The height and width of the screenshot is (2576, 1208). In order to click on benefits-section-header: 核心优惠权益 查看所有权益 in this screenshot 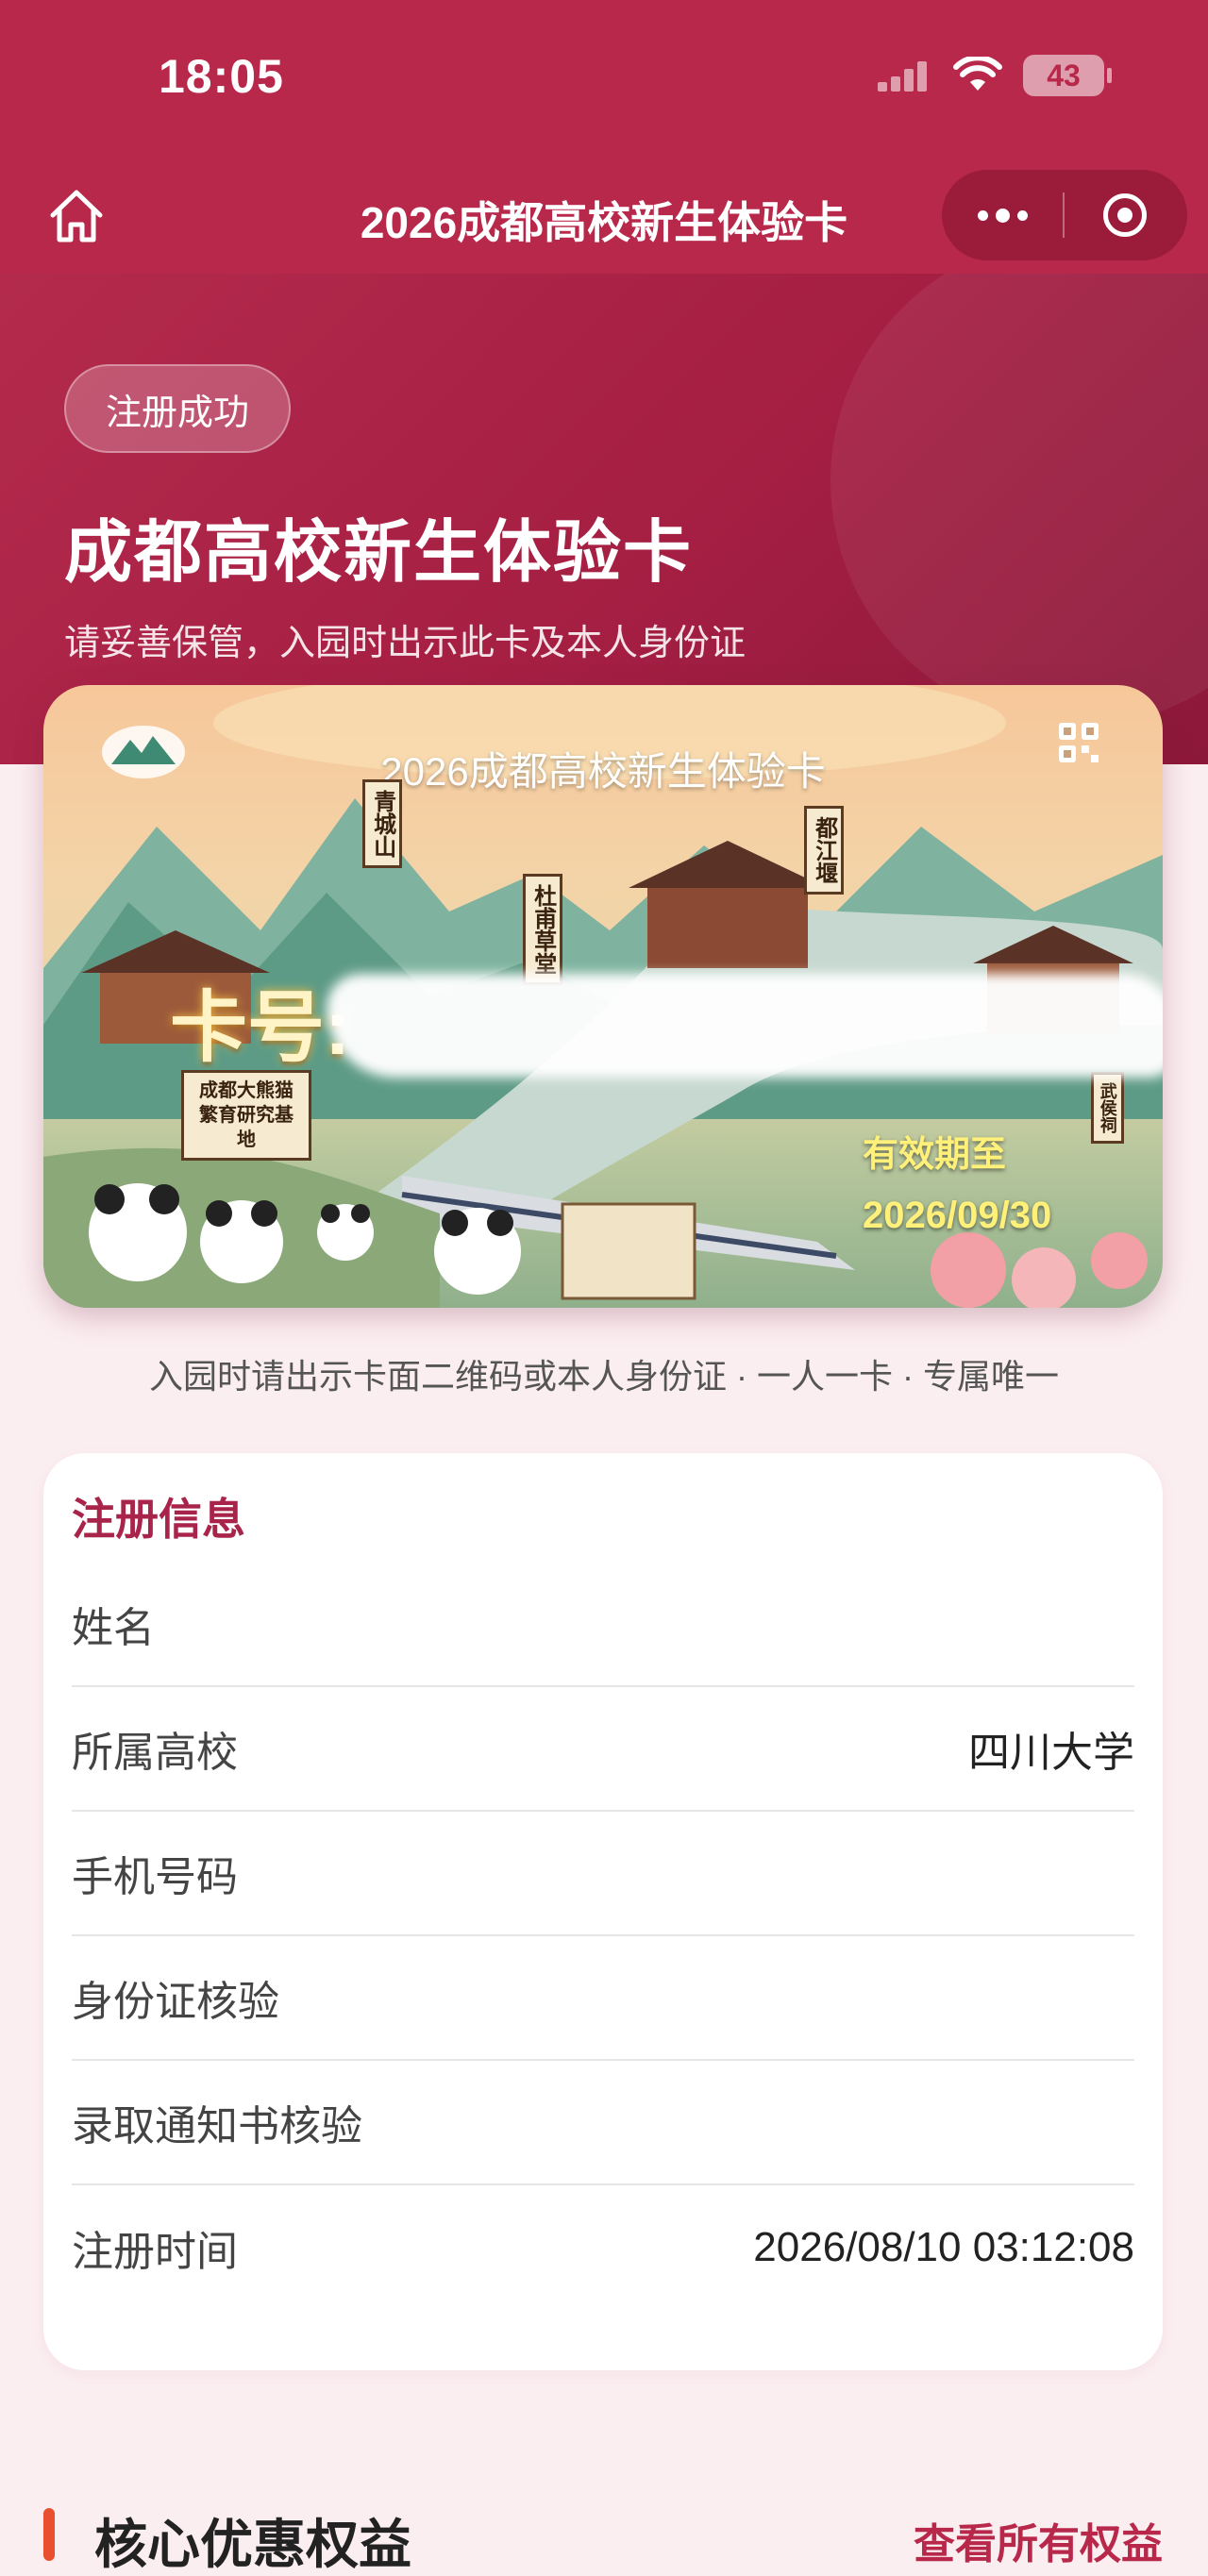, I will do `click(604, 2529)`.